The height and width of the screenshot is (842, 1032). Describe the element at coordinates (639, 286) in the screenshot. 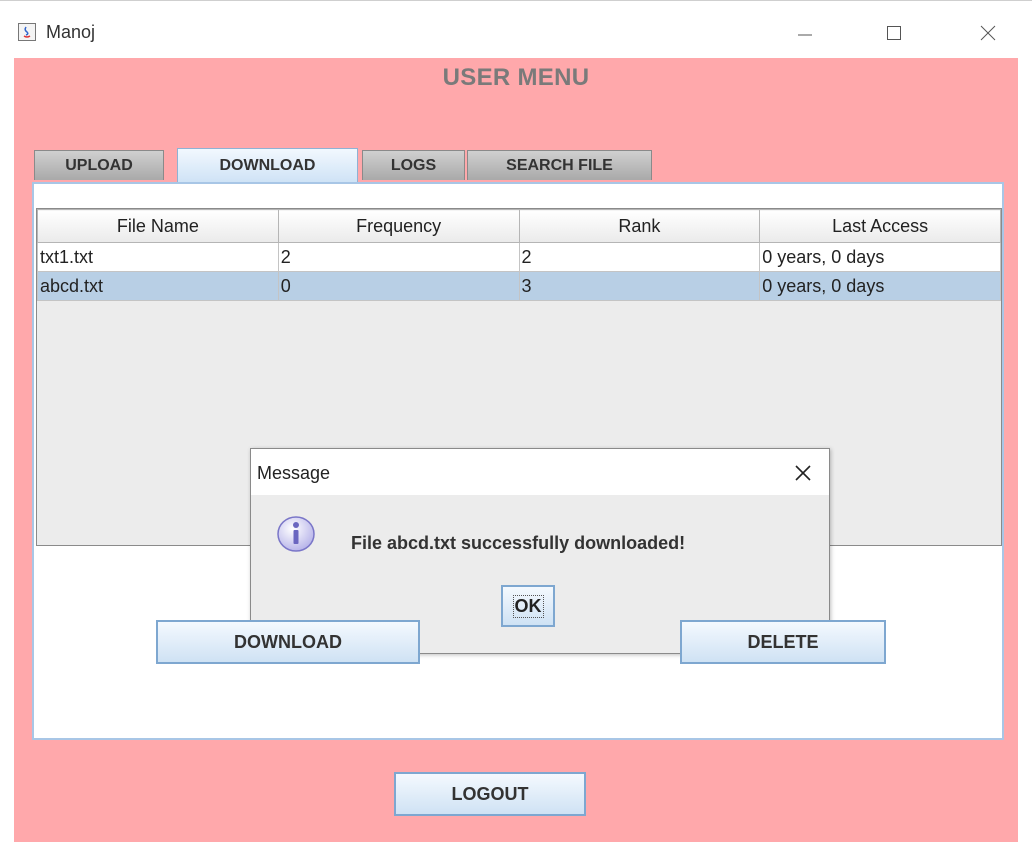

I see `cell-rank: 3` at that location.